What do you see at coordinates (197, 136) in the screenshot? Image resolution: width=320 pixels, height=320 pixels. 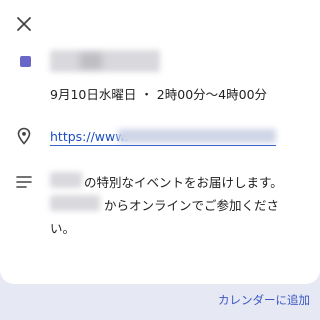 I see `location-link-redacted` at bounding box center [197, 136].